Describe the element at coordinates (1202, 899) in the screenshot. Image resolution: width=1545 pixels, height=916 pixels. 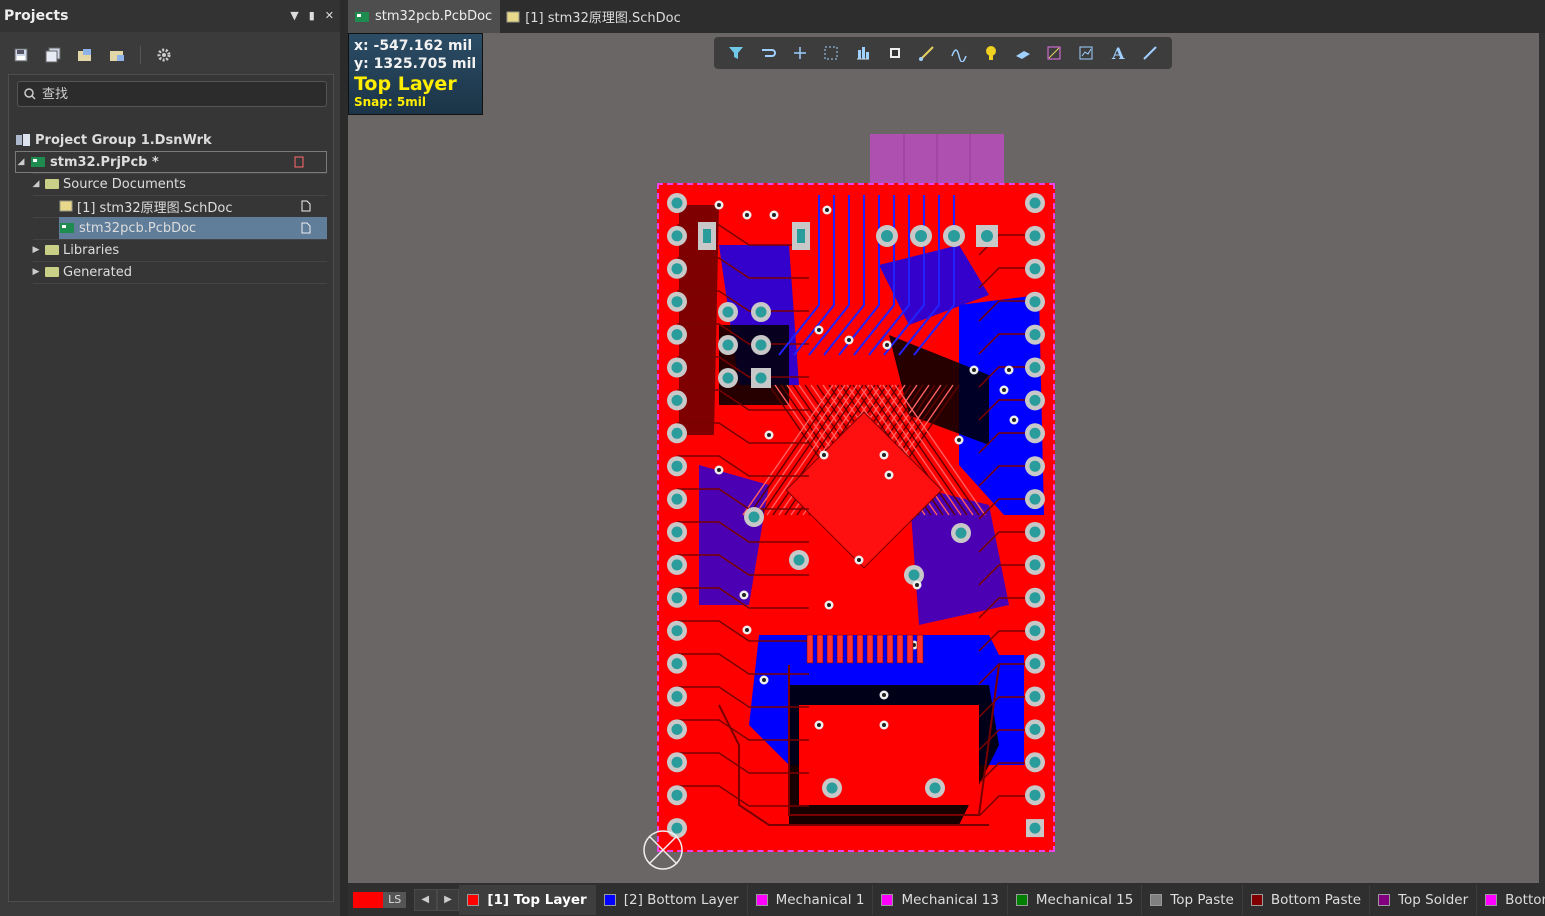
I see `layer-tab-label: Top Paste` at that location.